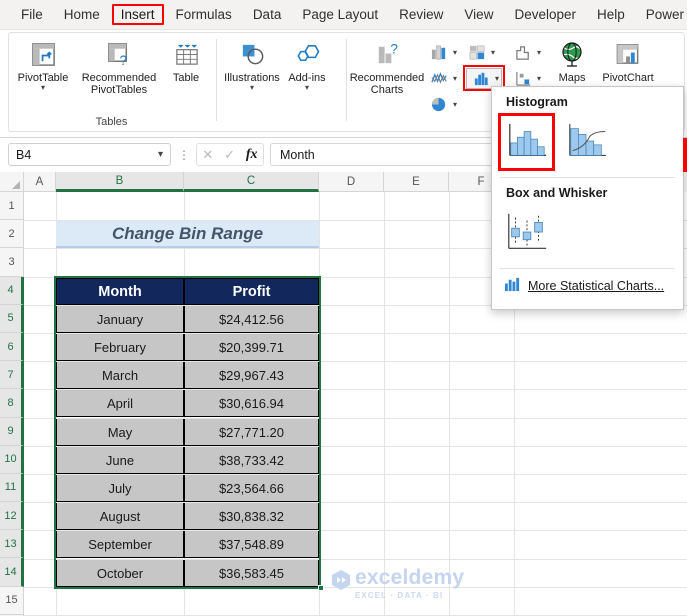  I want to click on pivottable-button: PivotTable ▾, so click(43, 62).